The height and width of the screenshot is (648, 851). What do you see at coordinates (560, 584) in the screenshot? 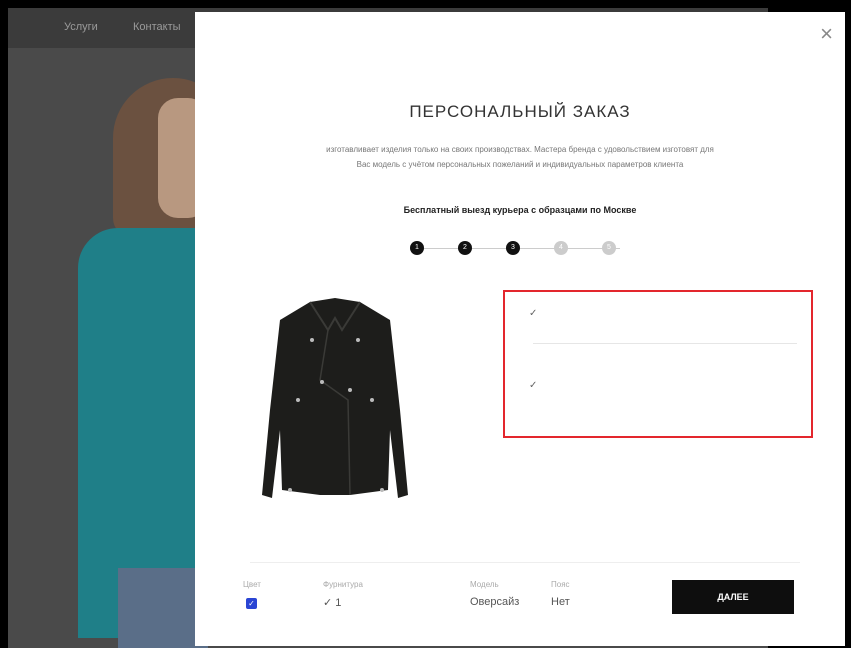
I see `belt-label: Пояс` at bounding box center [560, 584].